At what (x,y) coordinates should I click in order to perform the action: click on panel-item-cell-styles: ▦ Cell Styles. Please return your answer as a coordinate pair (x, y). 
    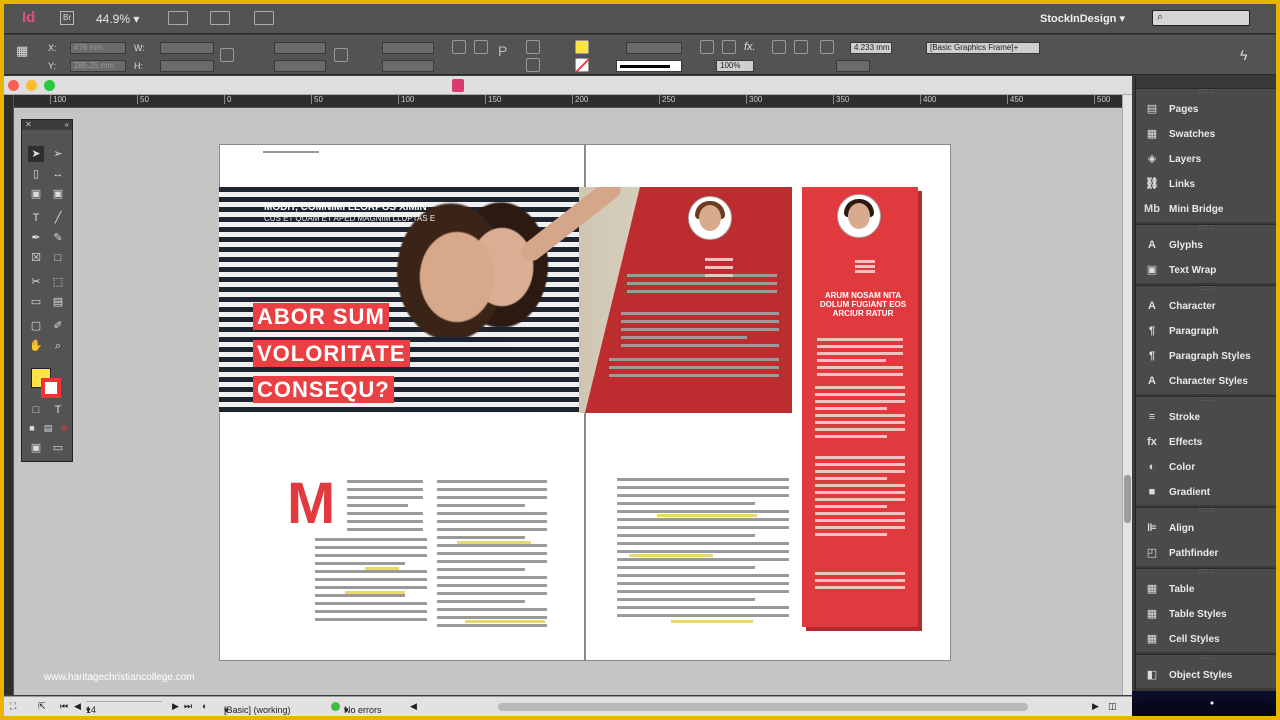
    Looking at the image, I should click on (1206, 639).